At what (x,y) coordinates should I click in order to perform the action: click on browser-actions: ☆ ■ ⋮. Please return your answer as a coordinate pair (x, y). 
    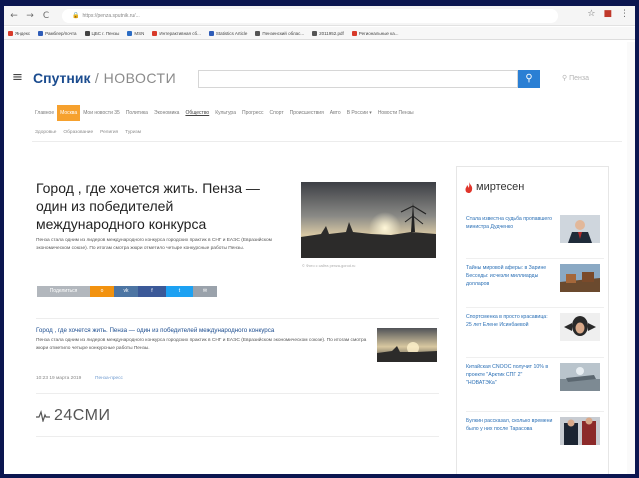
    Looking at the image, I should click on (608, 14).